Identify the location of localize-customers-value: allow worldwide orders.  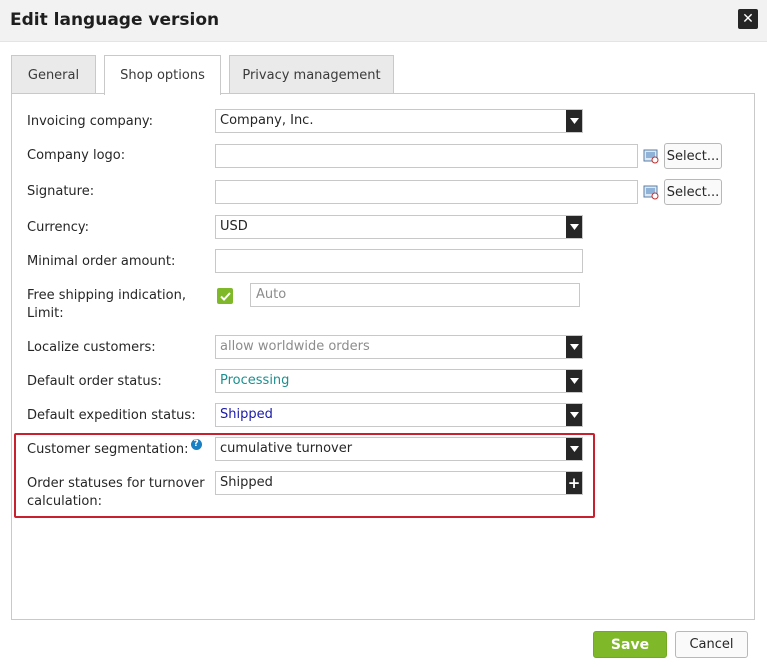
(295, 346).